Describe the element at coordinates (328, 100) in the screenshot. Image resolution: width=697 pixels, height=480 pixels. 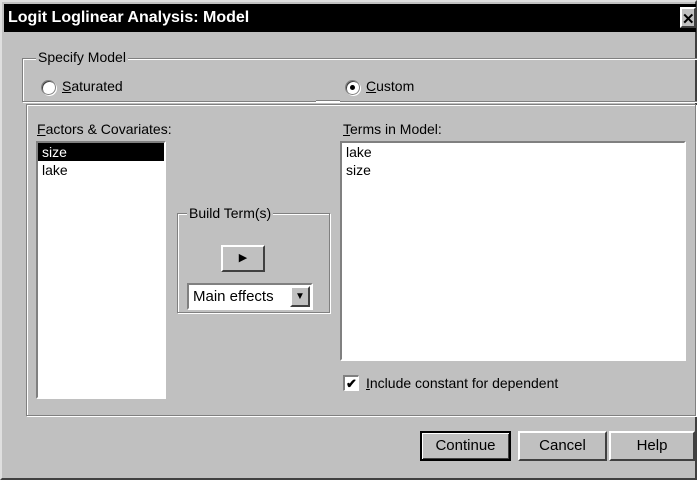
I see `radio-separator` at that location.